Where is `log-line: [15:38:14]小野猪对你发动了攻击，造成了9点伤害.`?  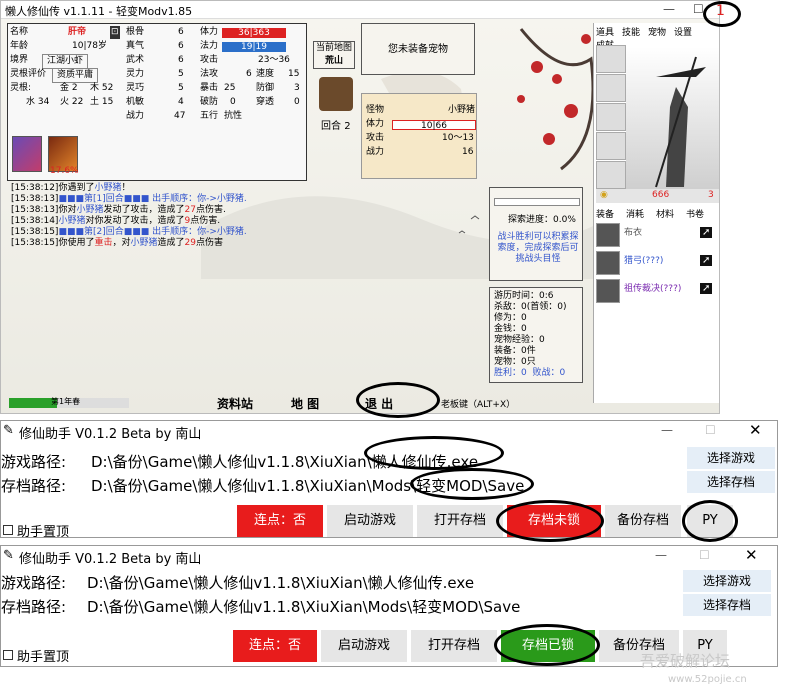 log-line: [15:38:14]小野猪对你发动了攻击，造成了9点伤害. is located at coordinates (246, 221).